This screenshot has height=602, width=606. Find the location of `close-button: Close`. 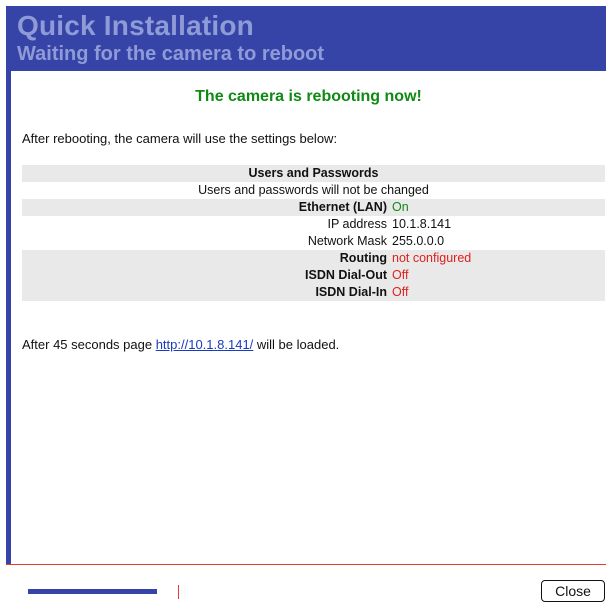

close-button: Close is located at coordinates (573, 591).